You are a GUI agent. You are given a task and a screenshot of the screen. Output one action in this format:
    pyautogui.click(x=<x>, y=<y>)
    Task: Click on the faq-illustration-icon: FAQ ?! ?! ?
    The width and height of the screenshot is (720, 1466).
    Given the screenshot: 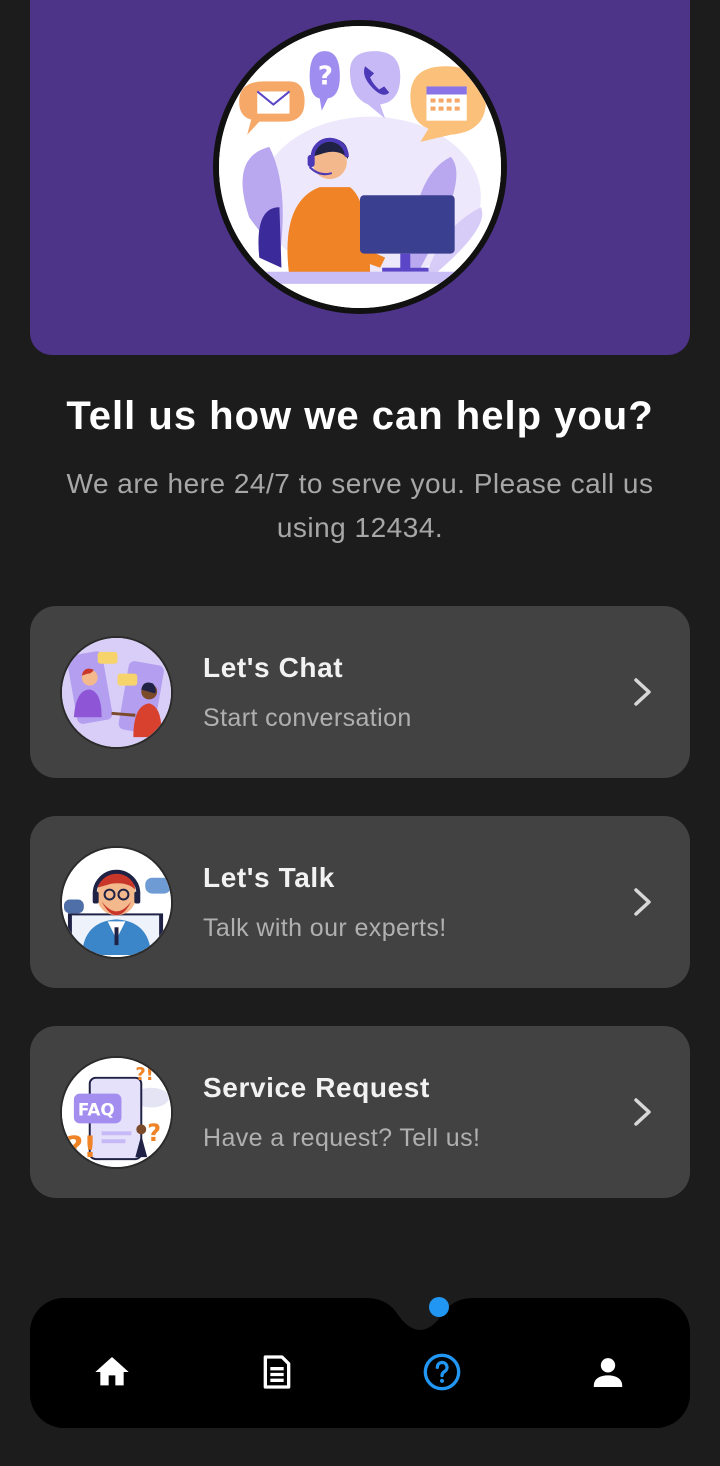 What is the action you would take?
    pyautogui.click(x=116, y=1112)
    